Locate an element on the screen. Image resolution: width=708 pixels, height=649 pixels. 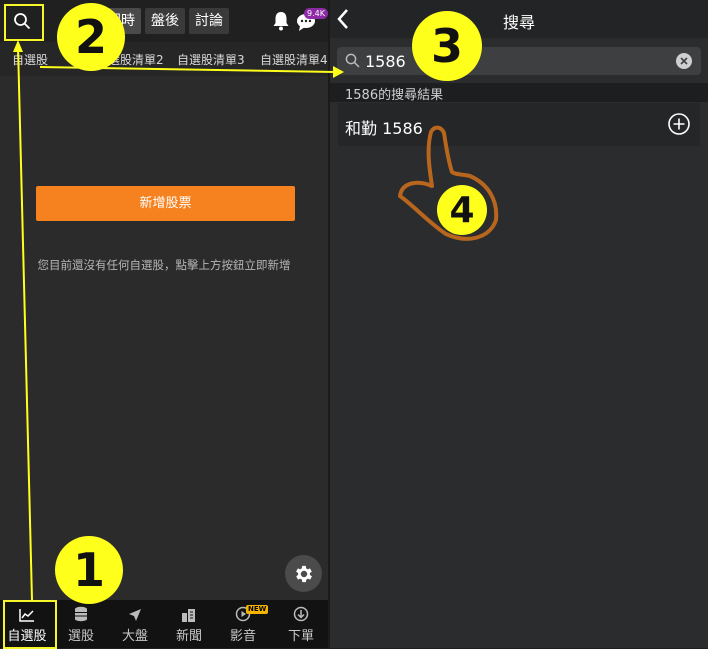
search-box is located at coordinates (519, 61).